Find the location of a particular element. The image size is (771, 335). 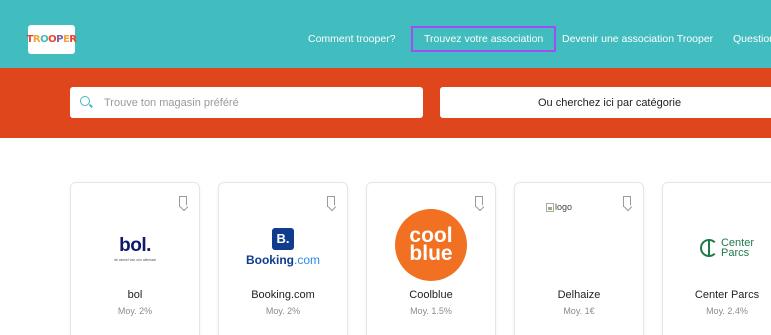

booking-logo-wordmark: Booking.com is located at coordinates (282, 259).